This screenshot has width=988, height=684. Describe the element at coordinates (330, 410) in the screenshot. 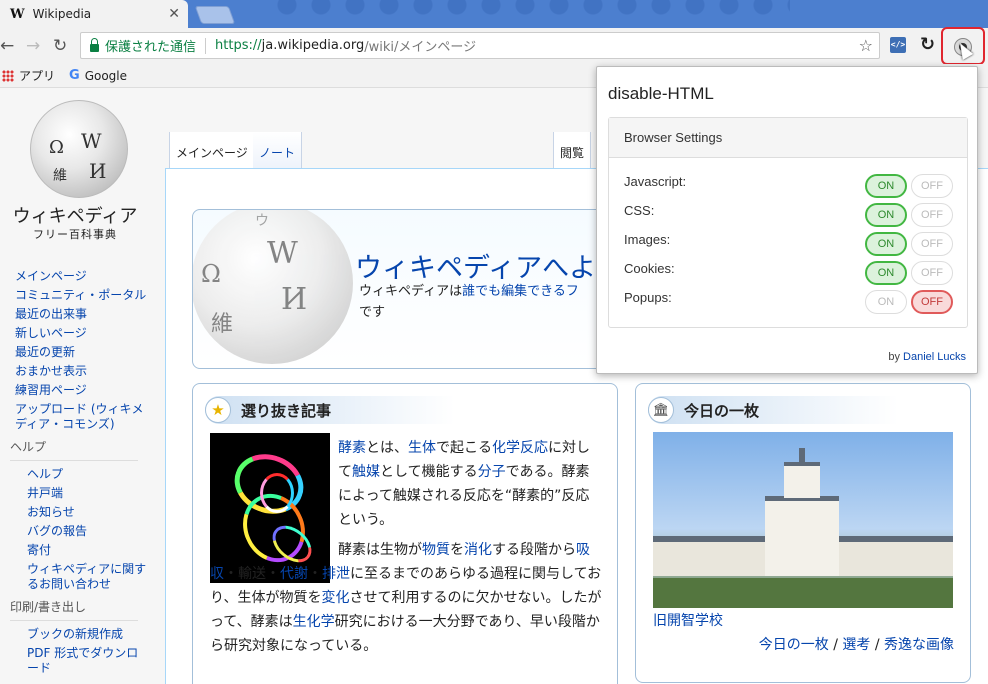

I see `featured-header: ★ 選り抜き記事` at that location.